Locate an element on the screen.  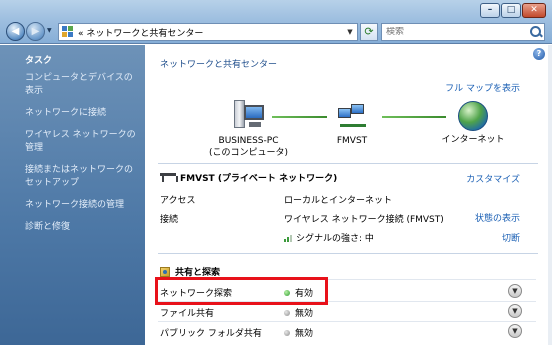
network-discovery-expand-button: ▼ is located at coordinates (515, 291).